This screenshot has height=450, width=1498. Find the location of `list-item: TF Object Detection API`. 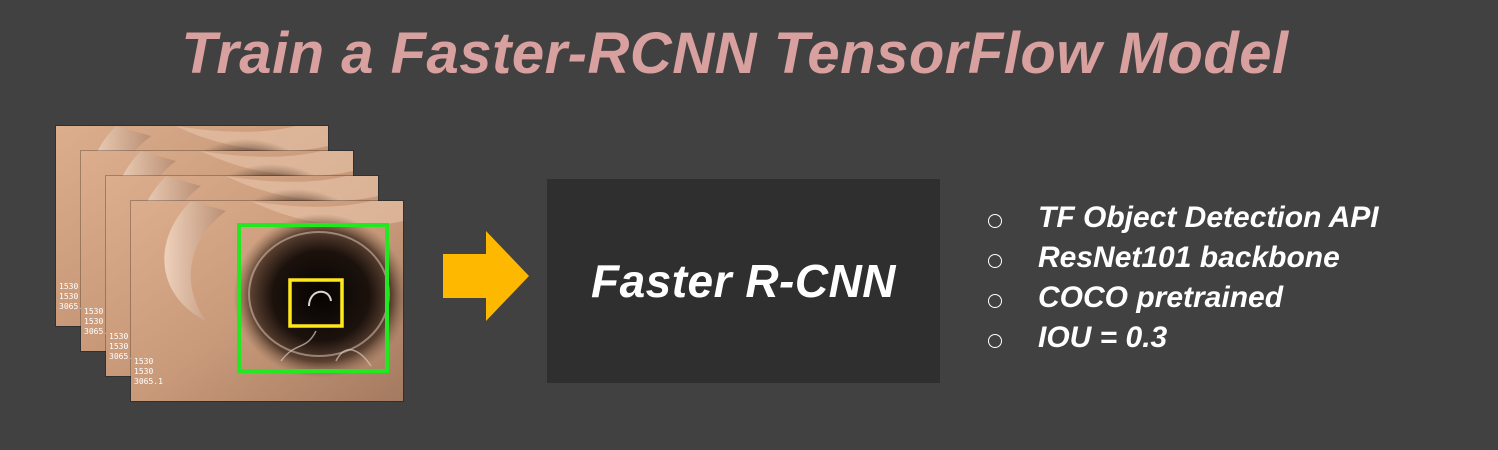

list-item: TF Object Detection API is located at coordinates (1183, 218).